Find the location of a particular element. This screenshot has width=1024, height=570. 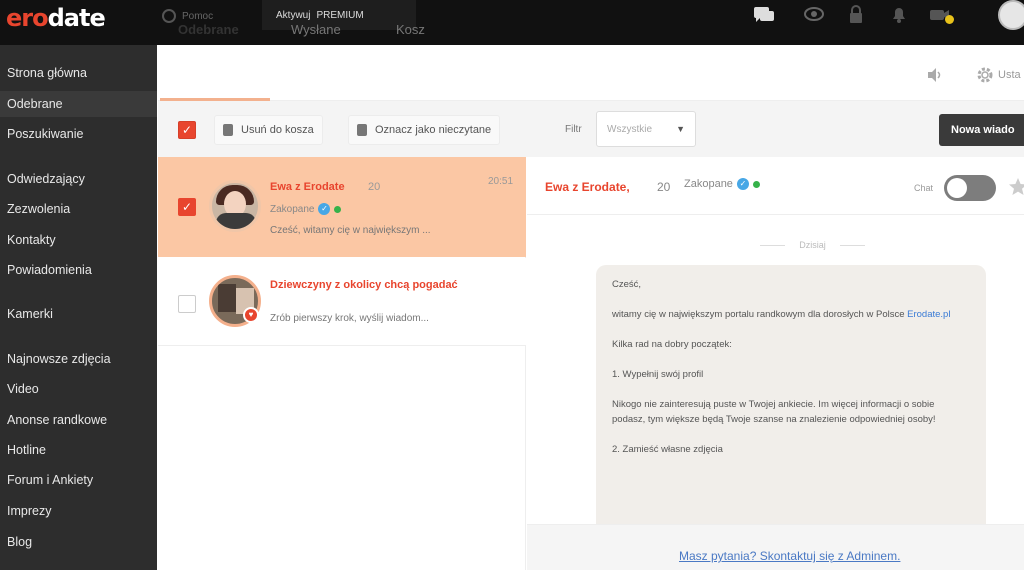

filter-label: Filtr is located at coordinates (573, 129).